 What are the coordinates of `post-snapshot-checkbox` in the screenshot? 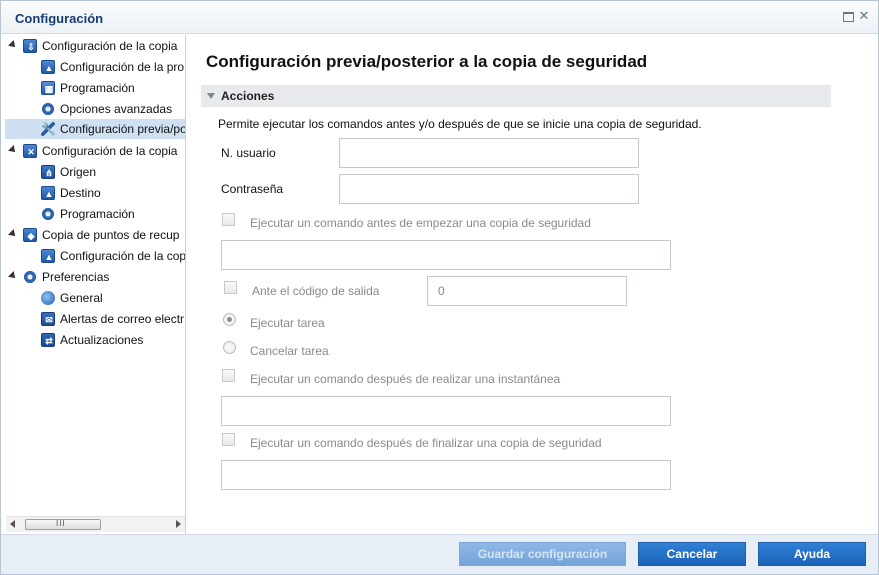 It's located at (228, 375).